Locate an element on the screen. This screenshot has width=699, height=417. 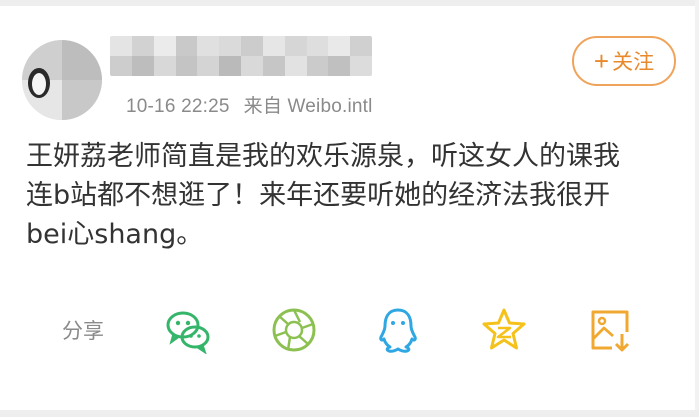
bottom-divider is located at coordinates (349, 413).